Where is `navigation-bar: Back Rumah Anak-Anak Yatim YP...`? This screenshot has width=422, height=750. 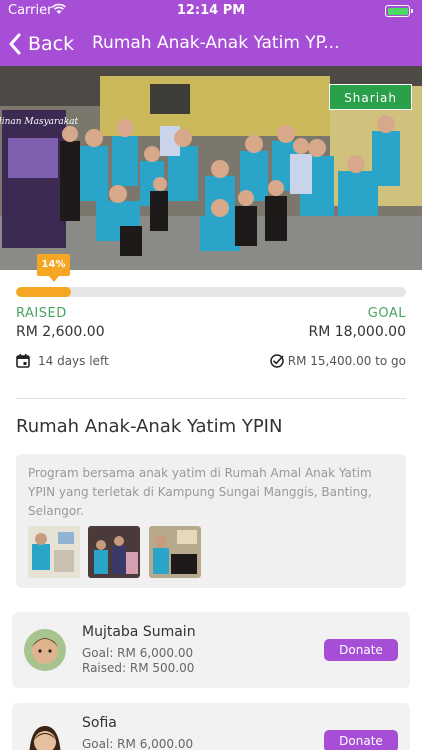
navigation-bar: Back Rumah Anak-Anak Yatim YP... is located at coordinates (211, 44).